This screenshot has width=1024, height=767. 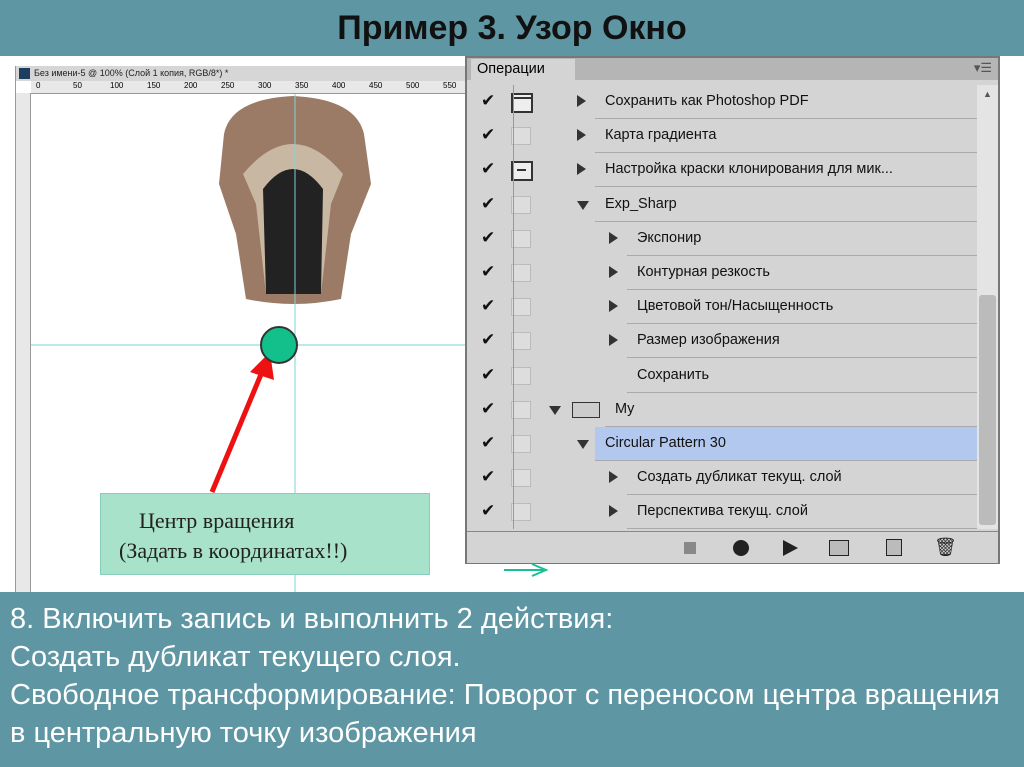 I want to click on scrollbar: ▲, so click(x=987, y=307).